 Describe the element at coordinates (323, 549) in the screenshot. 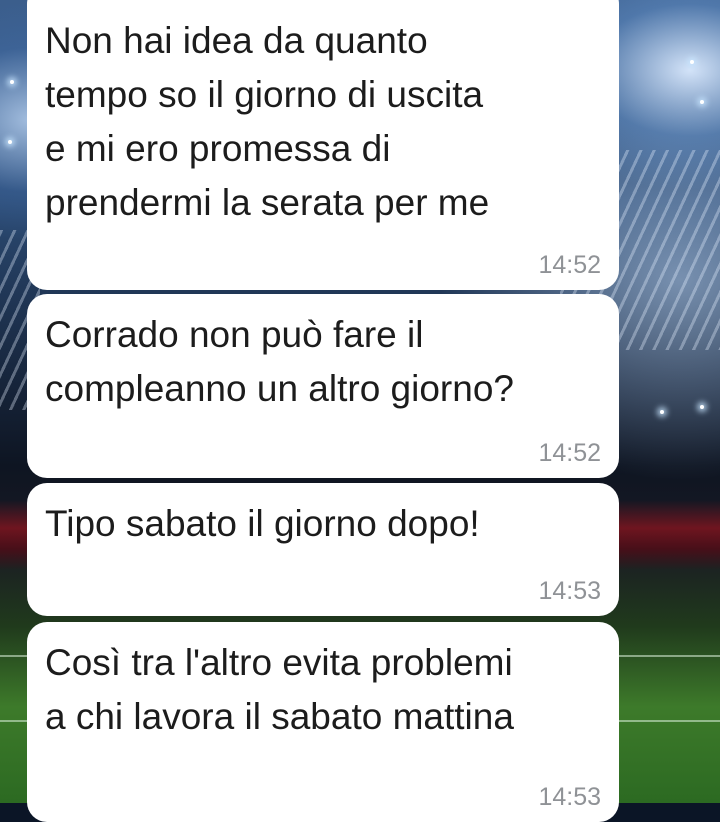

I see `message-bubble: Tipo sabato il giorno dopo! 14:53` at that location.